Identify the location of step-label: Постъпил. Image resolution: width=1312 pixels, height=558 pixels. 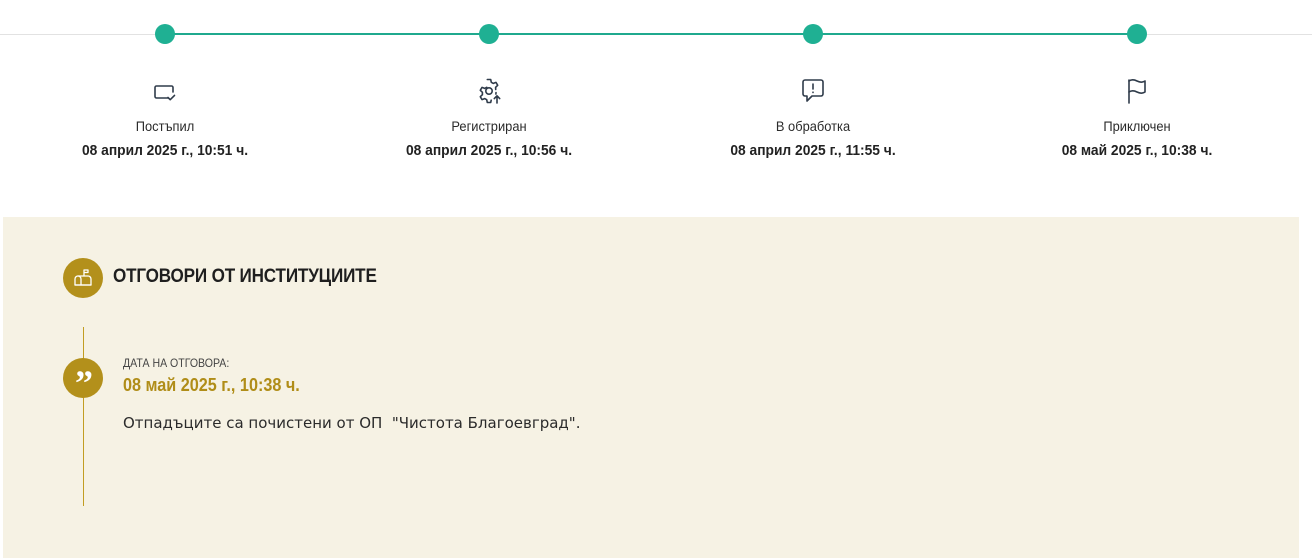
(165, 126).